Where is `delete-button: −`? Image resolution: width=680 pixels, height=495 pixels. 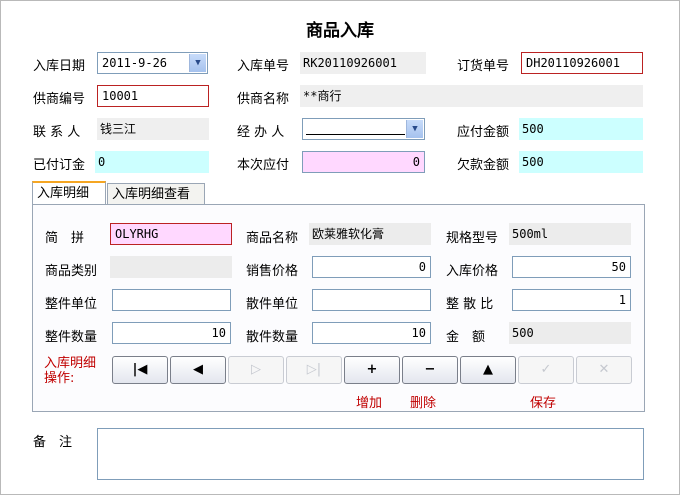 delete-button: − is located at coordinates (430, 370).